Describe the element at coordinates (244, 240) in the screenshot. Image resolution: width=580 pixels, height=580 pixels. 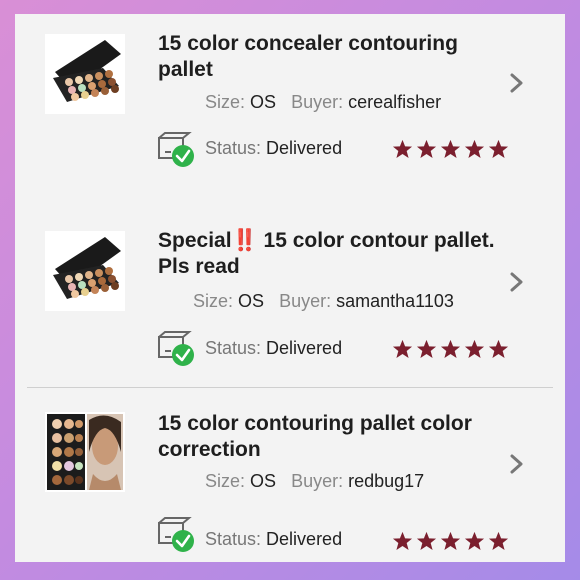
I see `double-exclamation-icon: ‼️` at that location.